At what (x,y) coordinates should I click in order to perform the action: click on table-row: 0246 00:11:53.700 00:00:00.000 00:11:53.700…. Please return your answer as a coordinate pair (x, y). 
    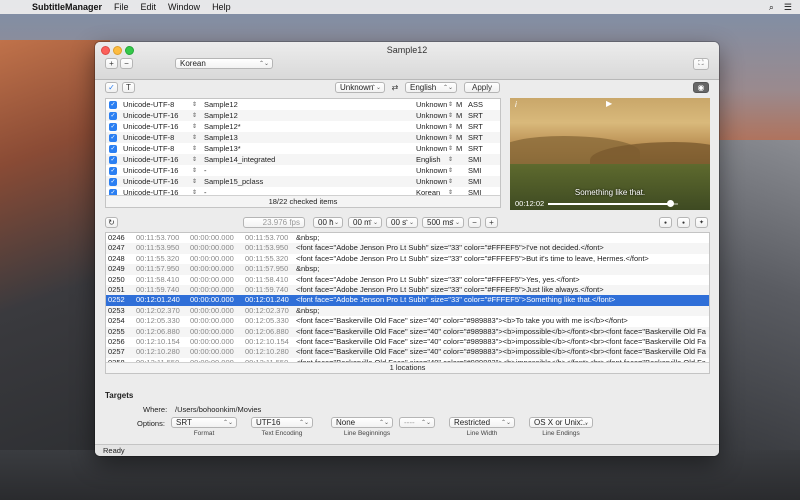
    Looking at the image, I should click on (407, 238).